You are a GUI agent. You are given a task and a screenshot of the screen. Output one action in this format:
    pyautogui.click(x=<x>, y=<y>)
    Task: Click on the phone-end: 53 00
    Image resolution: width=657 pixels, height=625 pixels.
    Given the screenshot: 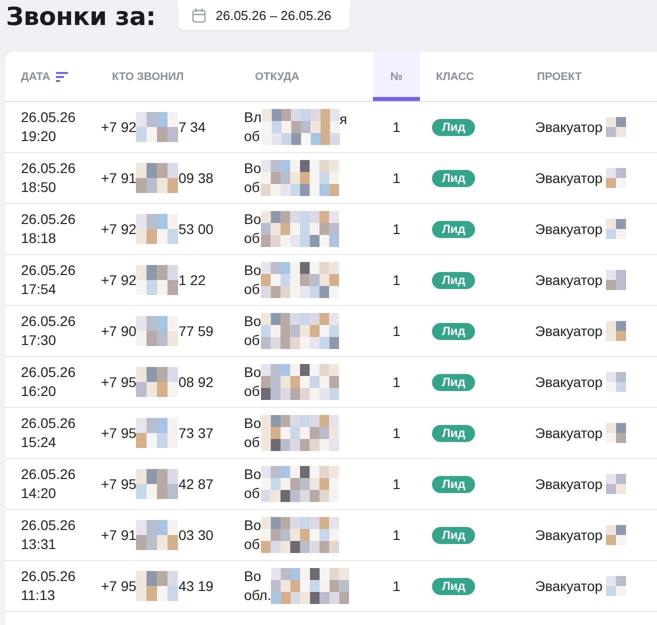 What is the action you would take?
    pyautogui.click(x=196, y=229)
    